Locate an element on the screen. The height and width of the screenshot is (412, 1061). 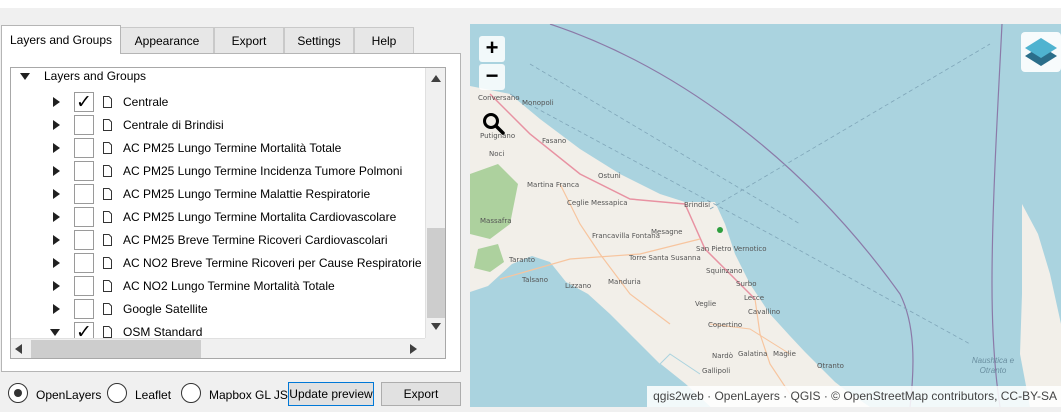
town-label: Copertino is located at coordinates (725, 325).